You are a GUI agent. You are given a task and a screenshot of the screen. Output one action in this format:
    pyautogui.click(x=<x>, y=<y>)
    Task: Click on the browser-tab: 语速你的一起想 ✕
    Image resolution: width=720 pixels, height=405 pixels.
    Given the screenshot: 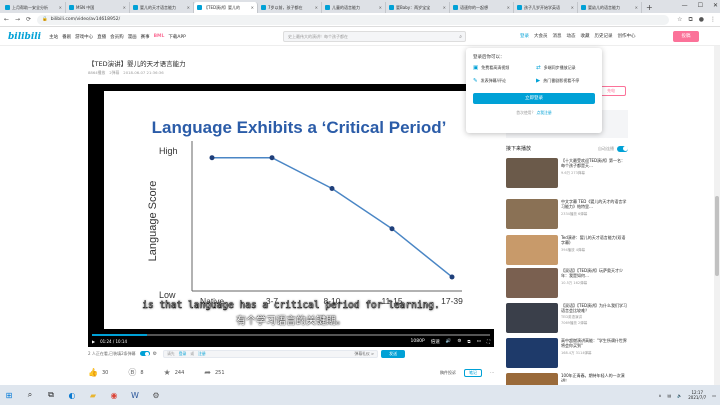 What is the action you would take?
    pyautogui.click(x=482, y=7)
    